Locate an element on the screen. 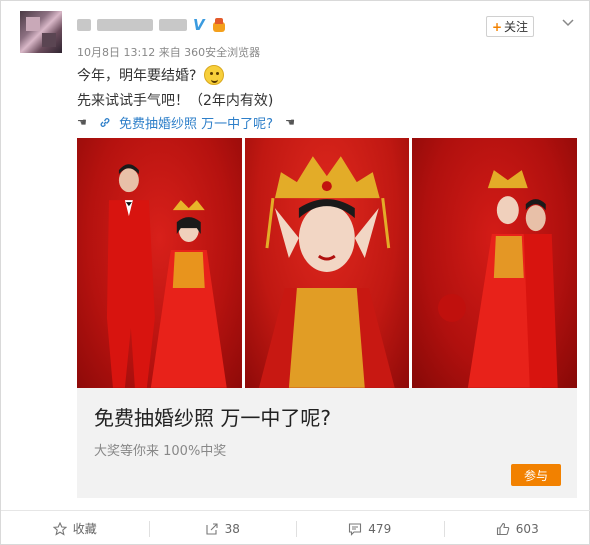 This screenshot has height=545, width=590. verified-icon: V is located at coordinates (199, 25).